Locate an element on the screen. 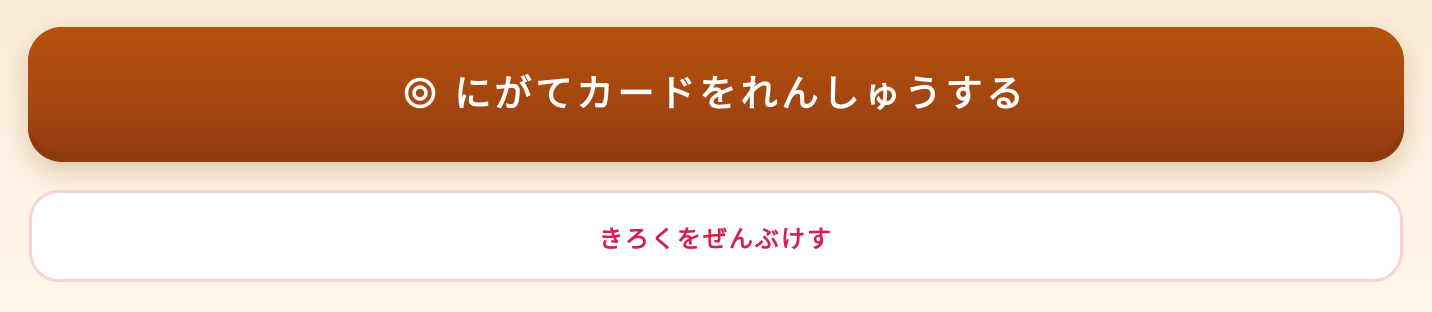  clear-button-label: きろくをぜんぶけす is located at coordinates (716, 238).